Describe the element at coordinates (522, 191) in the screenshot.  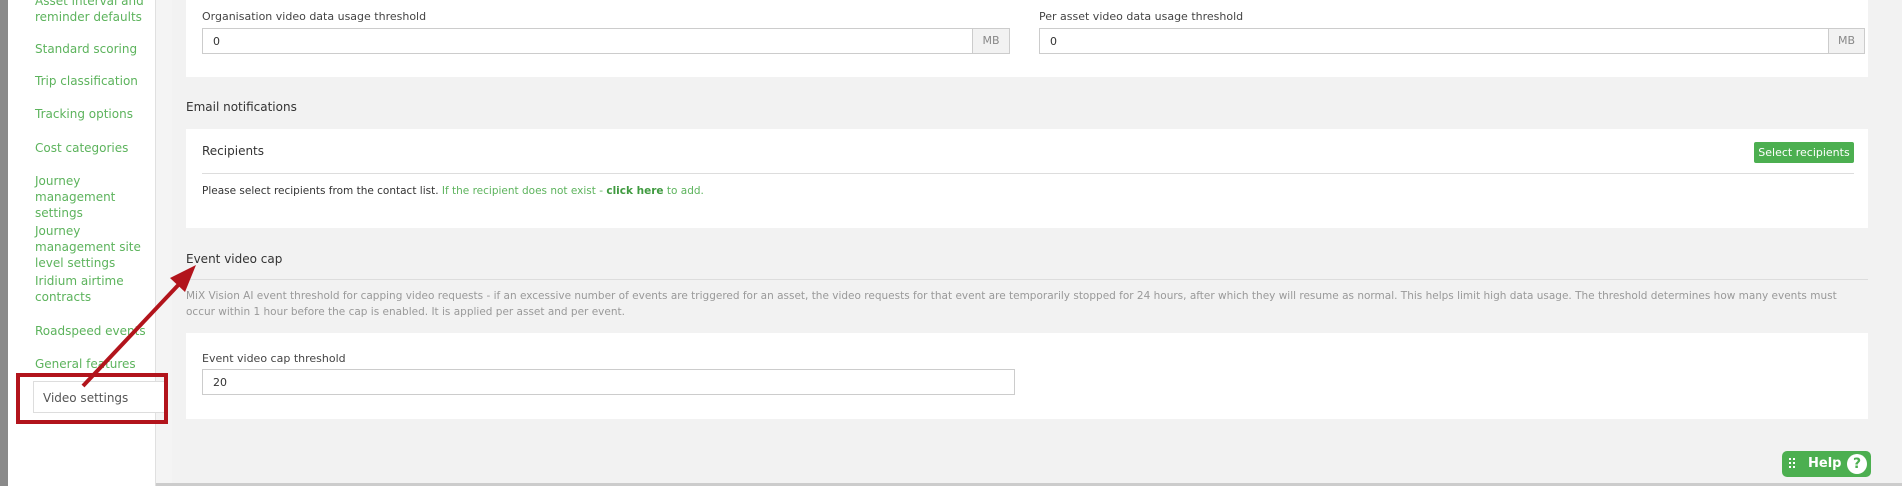
I see `recipients-info-green: If the recipient does not exist -` at that location.